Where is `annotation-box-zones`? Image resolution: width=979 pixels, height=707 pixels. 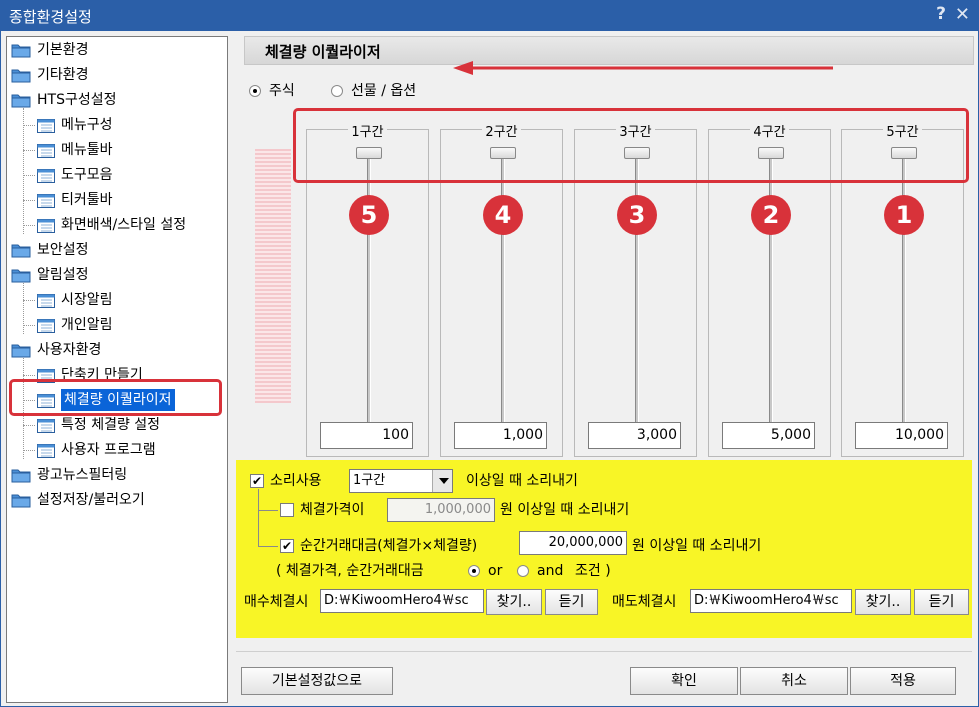 annotation-box-zones is located at coordinates (631, 145).